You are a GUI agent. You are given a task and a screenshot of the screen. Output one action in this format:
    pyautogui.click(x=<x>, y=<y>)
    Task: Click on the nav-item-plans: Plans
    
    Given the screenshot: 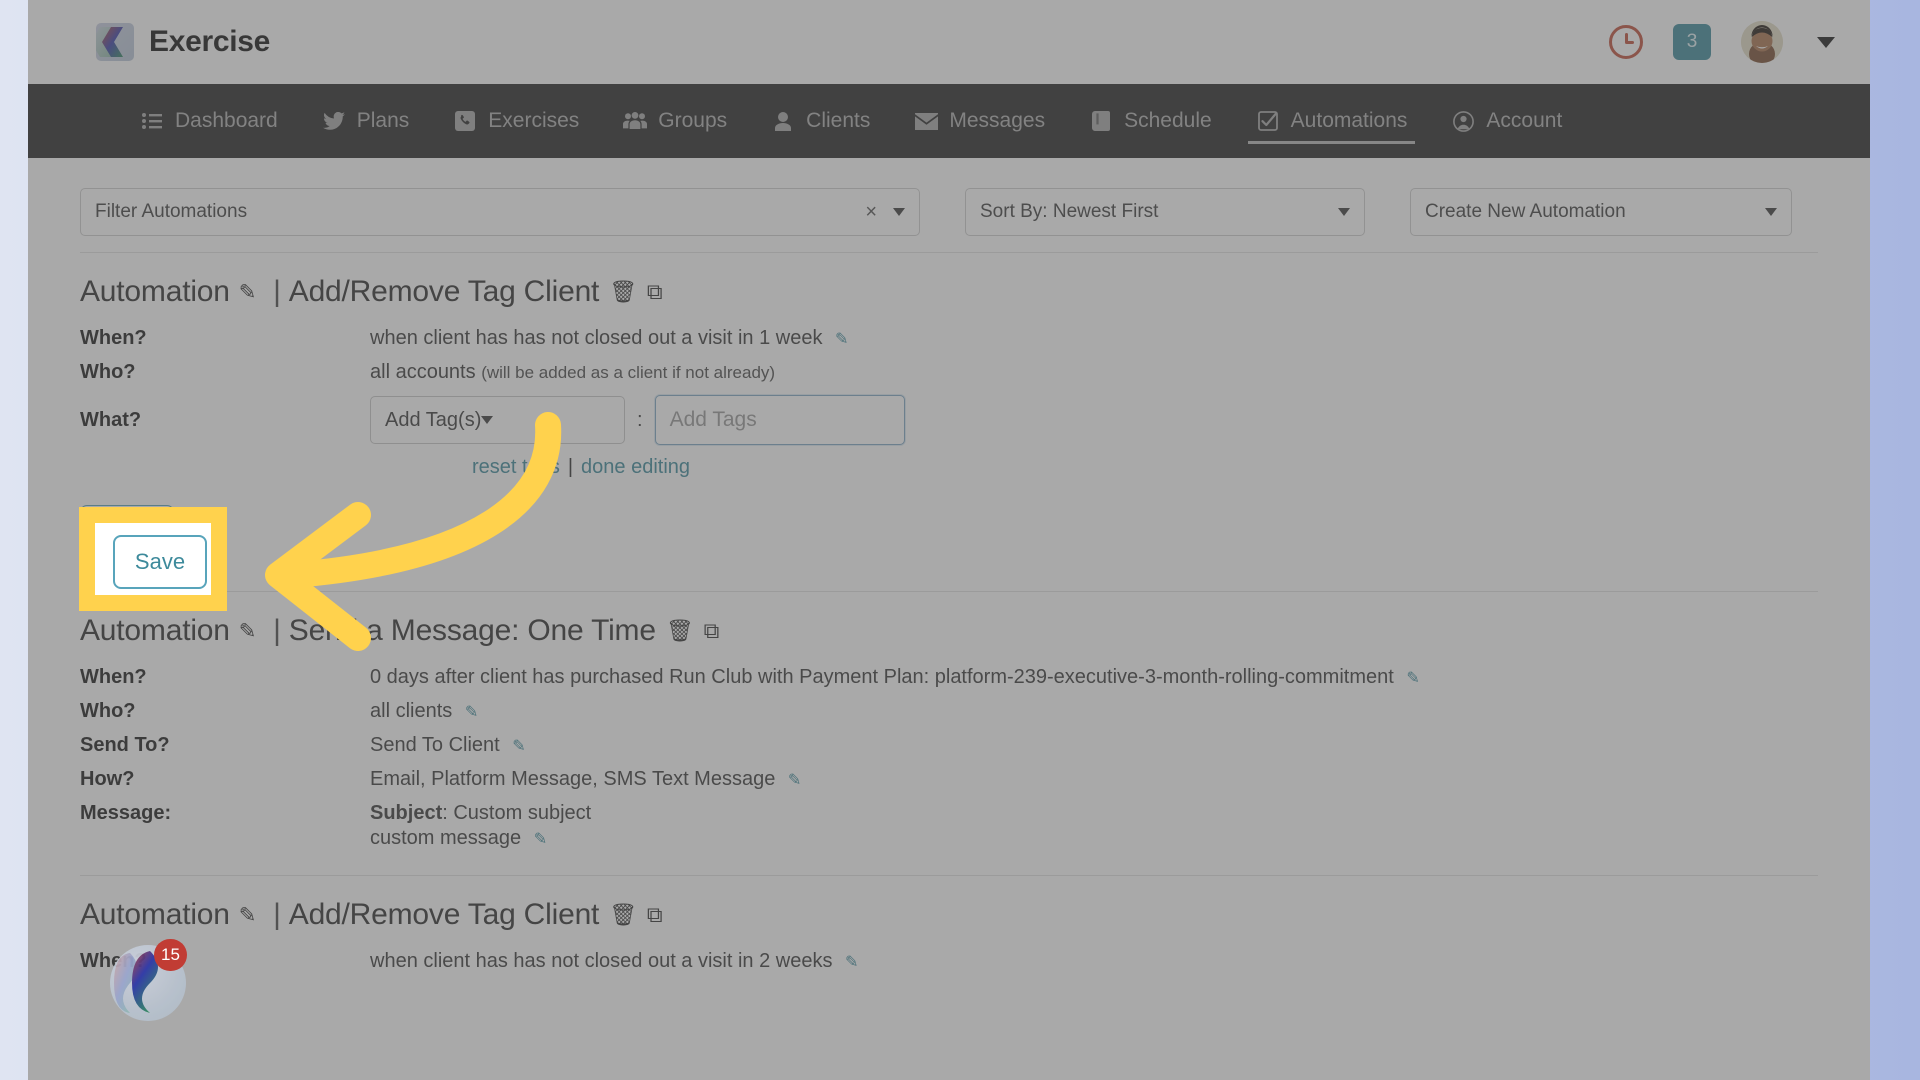 What is the action you would take?
    pyautogui.click(x=366, y=121)
    